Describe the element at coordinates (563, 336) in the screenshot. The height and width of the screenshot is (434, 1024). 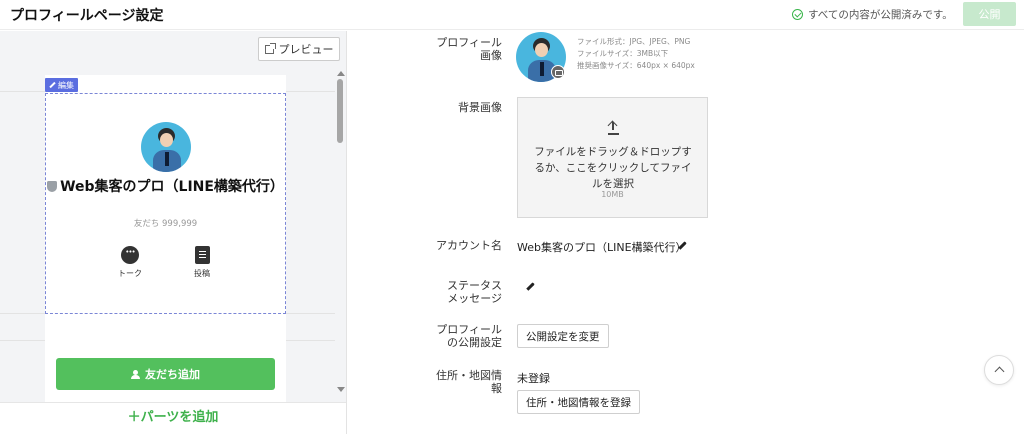
I see `change-visibility-button: 公開設定を変更` at that location.